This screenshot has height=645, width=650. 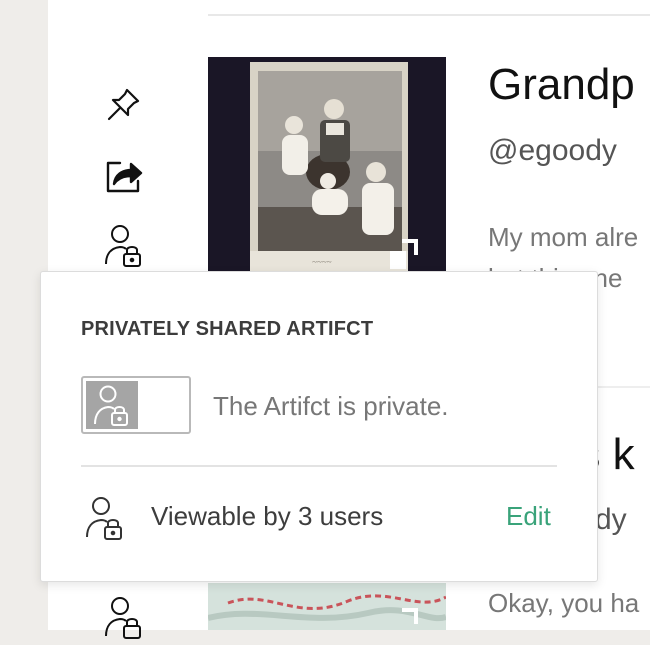 What do you see at coordinates (611, 520) in the screenshot?
I see `card-author-handle-2: dy` at bounding box center [611, 520].